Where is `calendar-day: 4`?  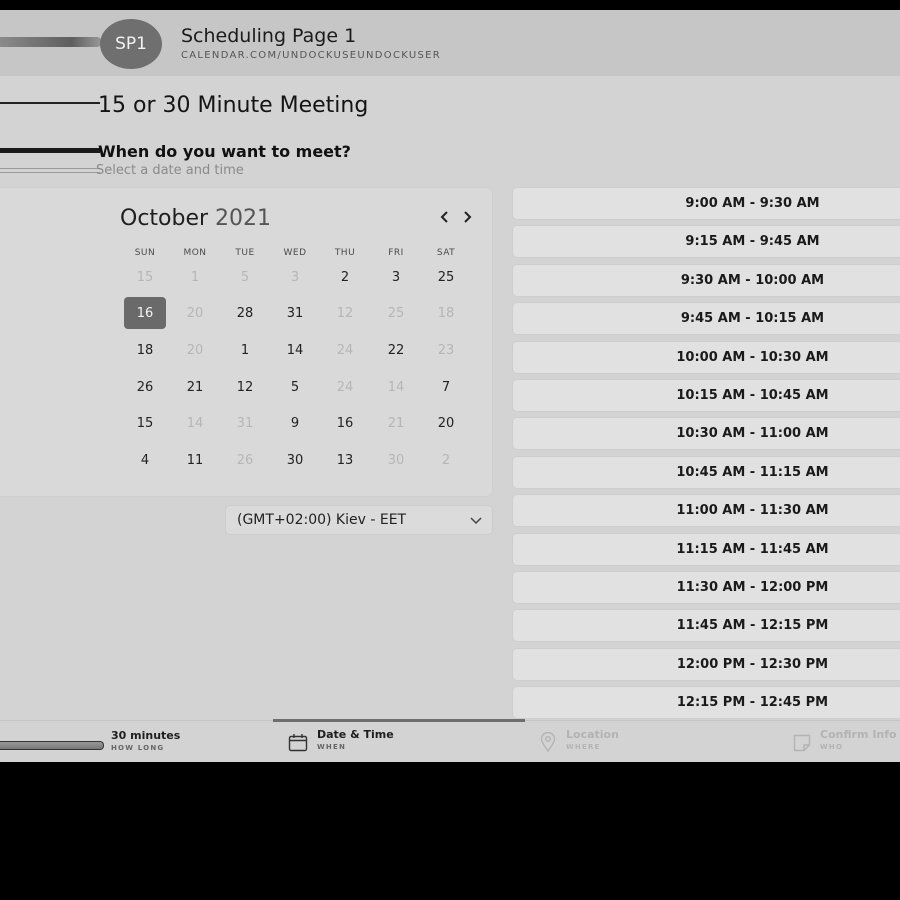
calendar-day: 4 is located at coordinates (145, 460).